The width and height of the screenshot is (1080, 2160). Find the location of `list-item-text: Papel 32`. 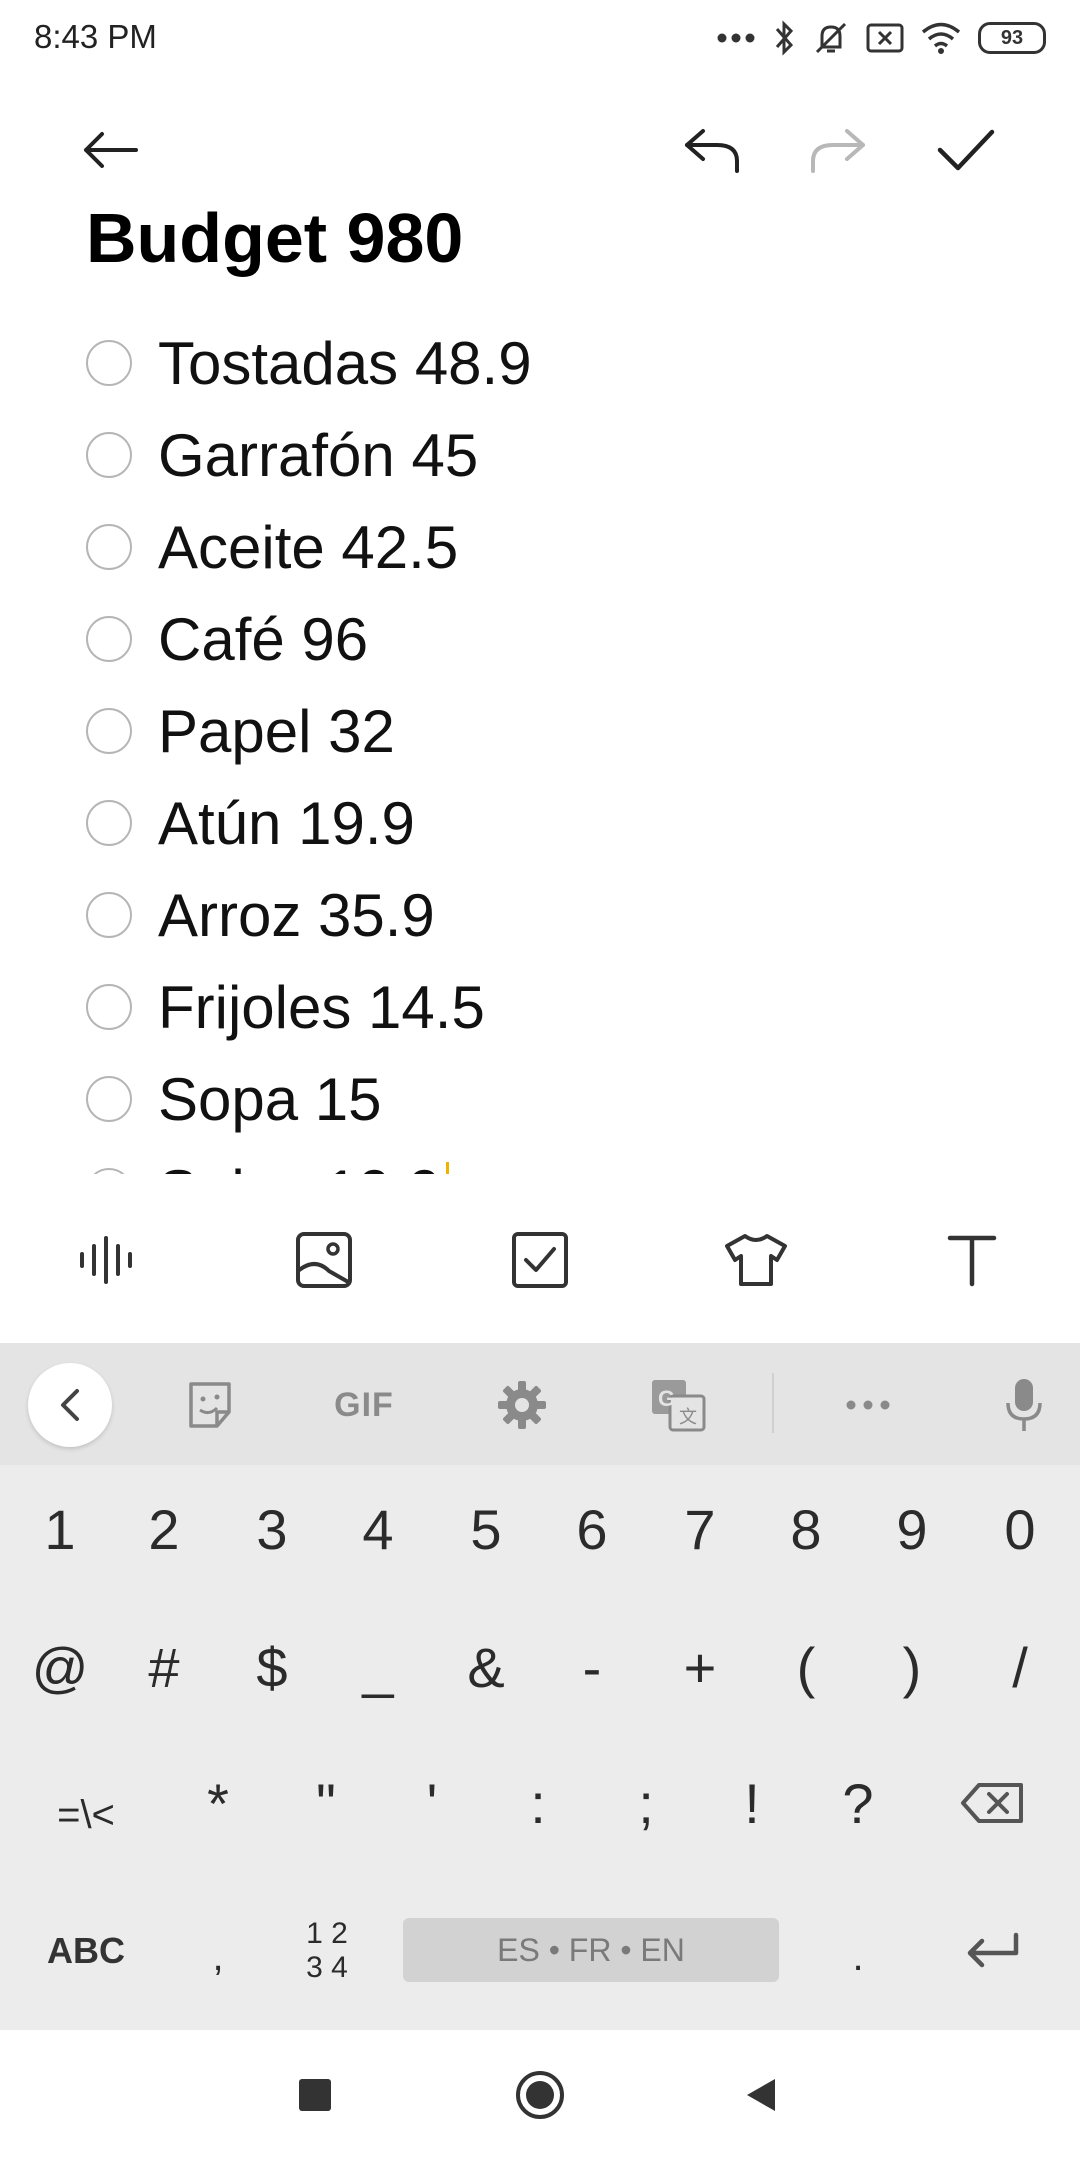

list-item-text: Papel 32 is located at coordinates (276, 732).